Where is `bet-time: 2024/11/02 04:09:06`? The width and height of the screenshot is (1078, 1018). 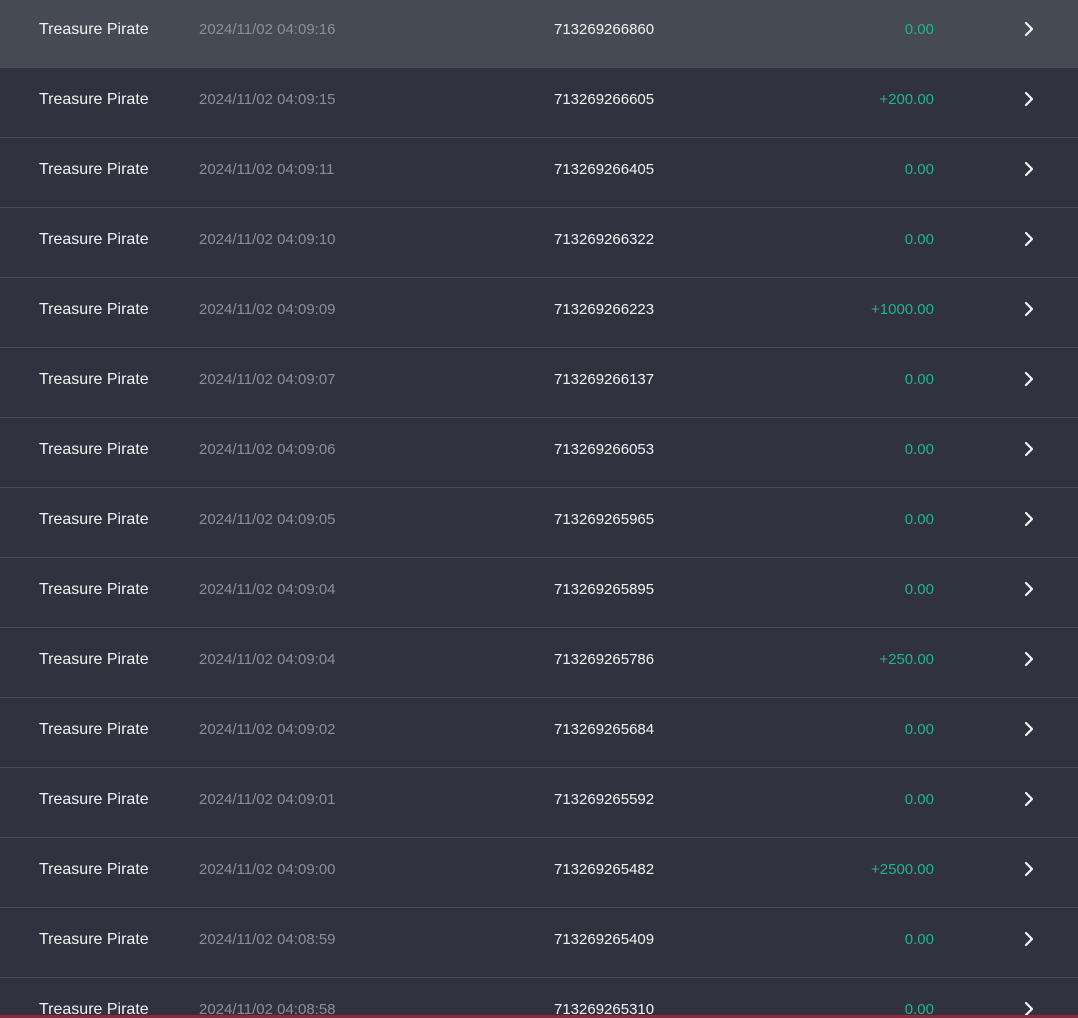 bet-time: 2024/11/02 04:09:06 is located at coordinates (267, 449).